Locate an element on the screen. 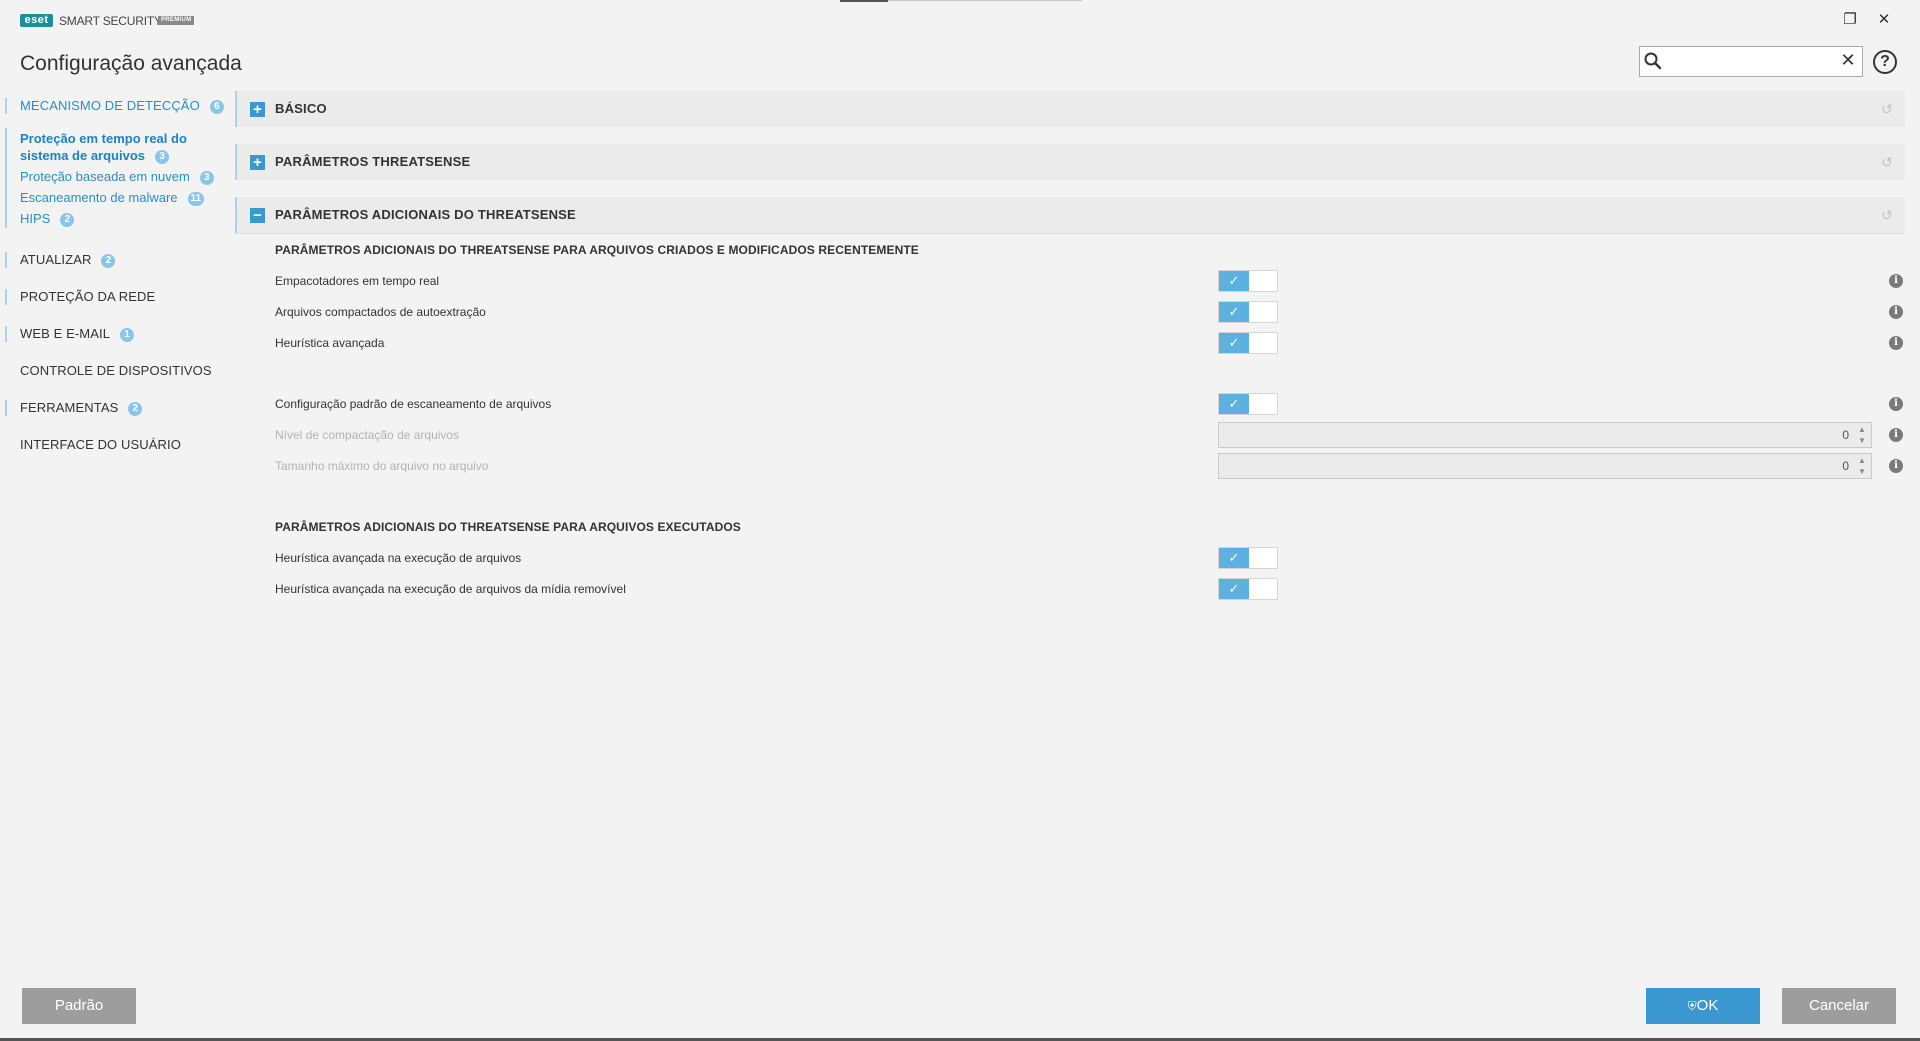 The image size is (1920, 1041). sidebar-item-user-interface: INTERFACE DO USUÁRIO is located at coordinates (93, 445).